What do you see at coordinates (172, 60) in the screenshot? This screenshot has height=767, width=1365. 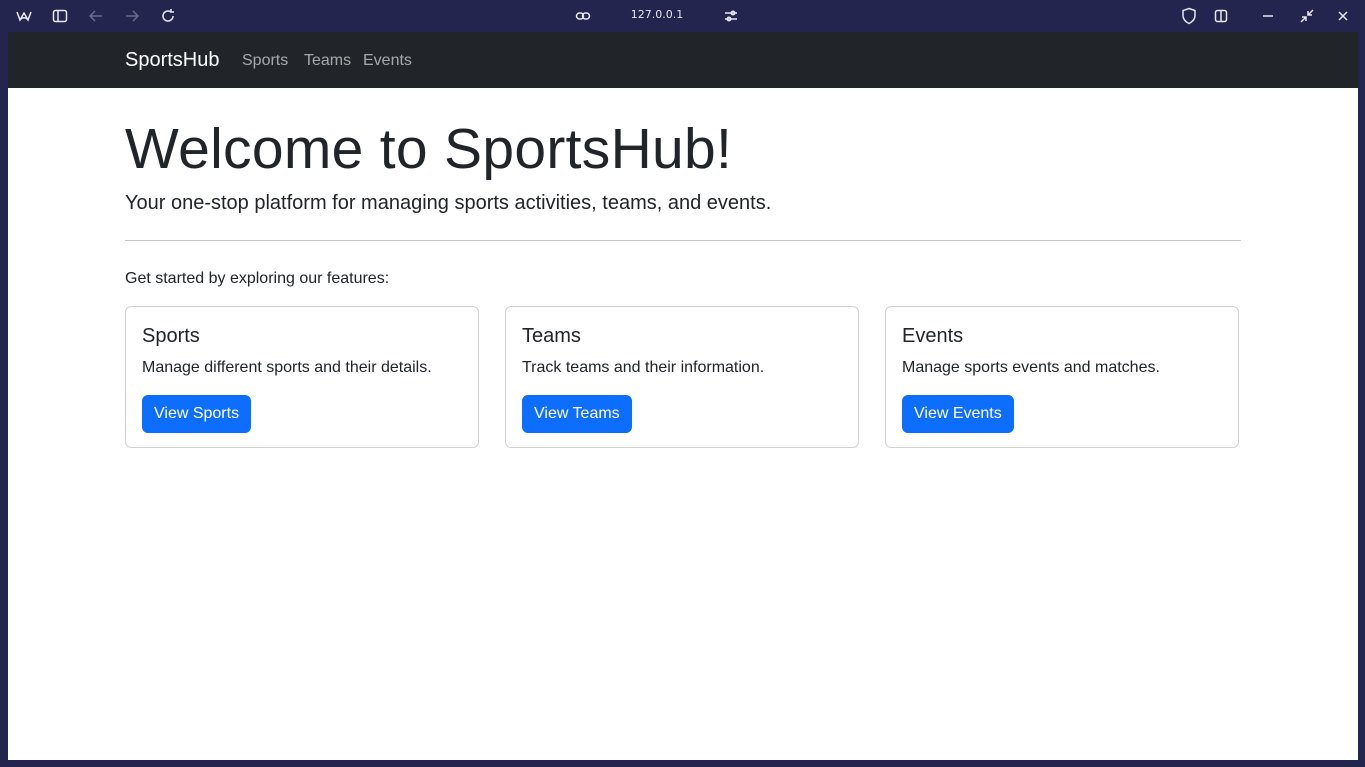 I see `brand-link: SportsHub` at bounding box center [172, 60].